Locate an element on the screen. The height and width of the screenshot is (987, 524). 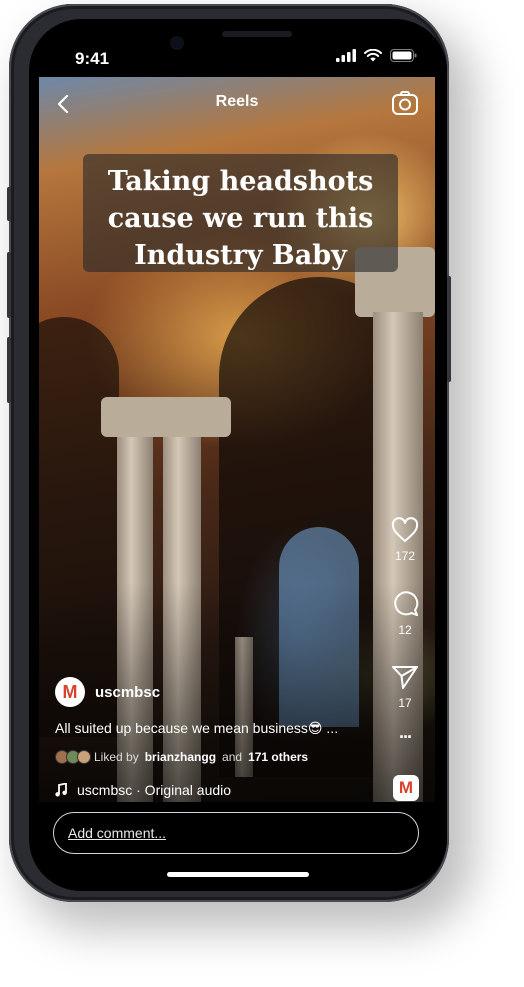
caption-line: cause we run this is located at coordinates (240, 218).